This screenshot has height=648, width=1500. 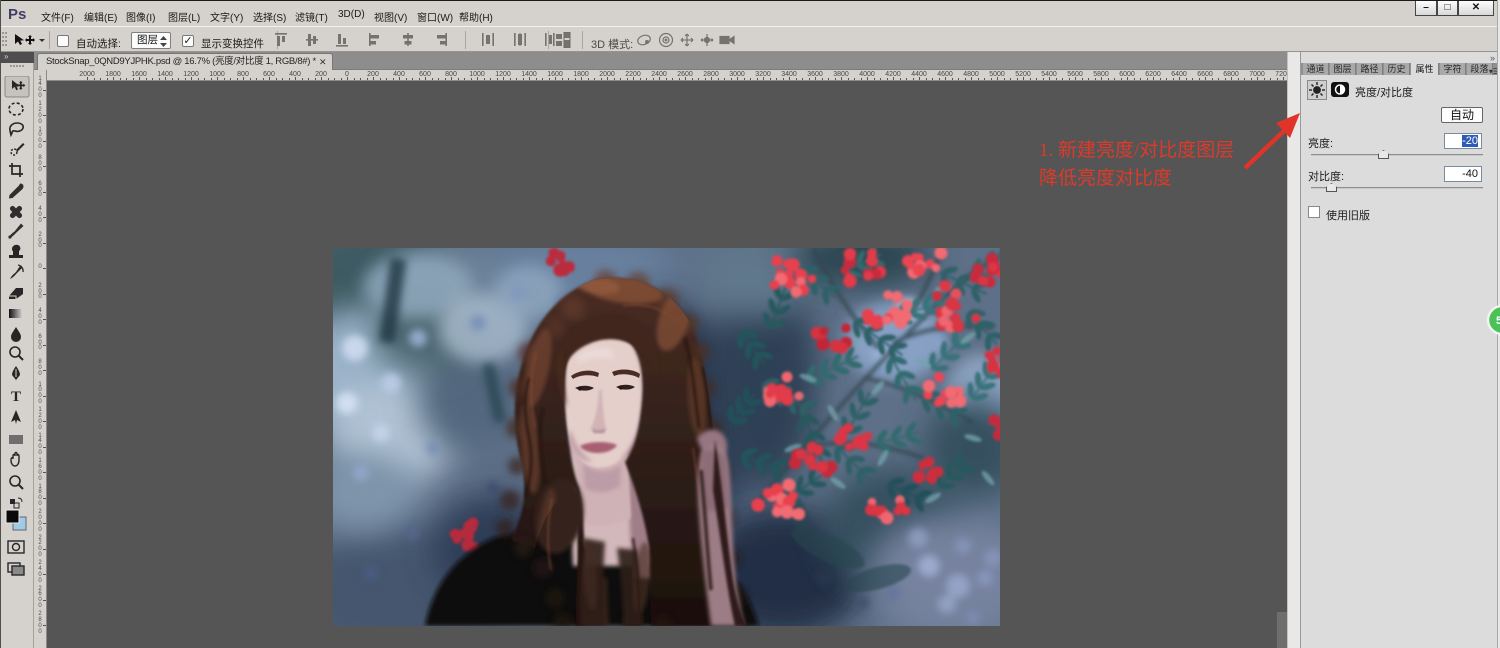 What do you see at coordinates (16, 397) in the screenshot?
I see `svg-text: T` at bounding box center [16, 397].